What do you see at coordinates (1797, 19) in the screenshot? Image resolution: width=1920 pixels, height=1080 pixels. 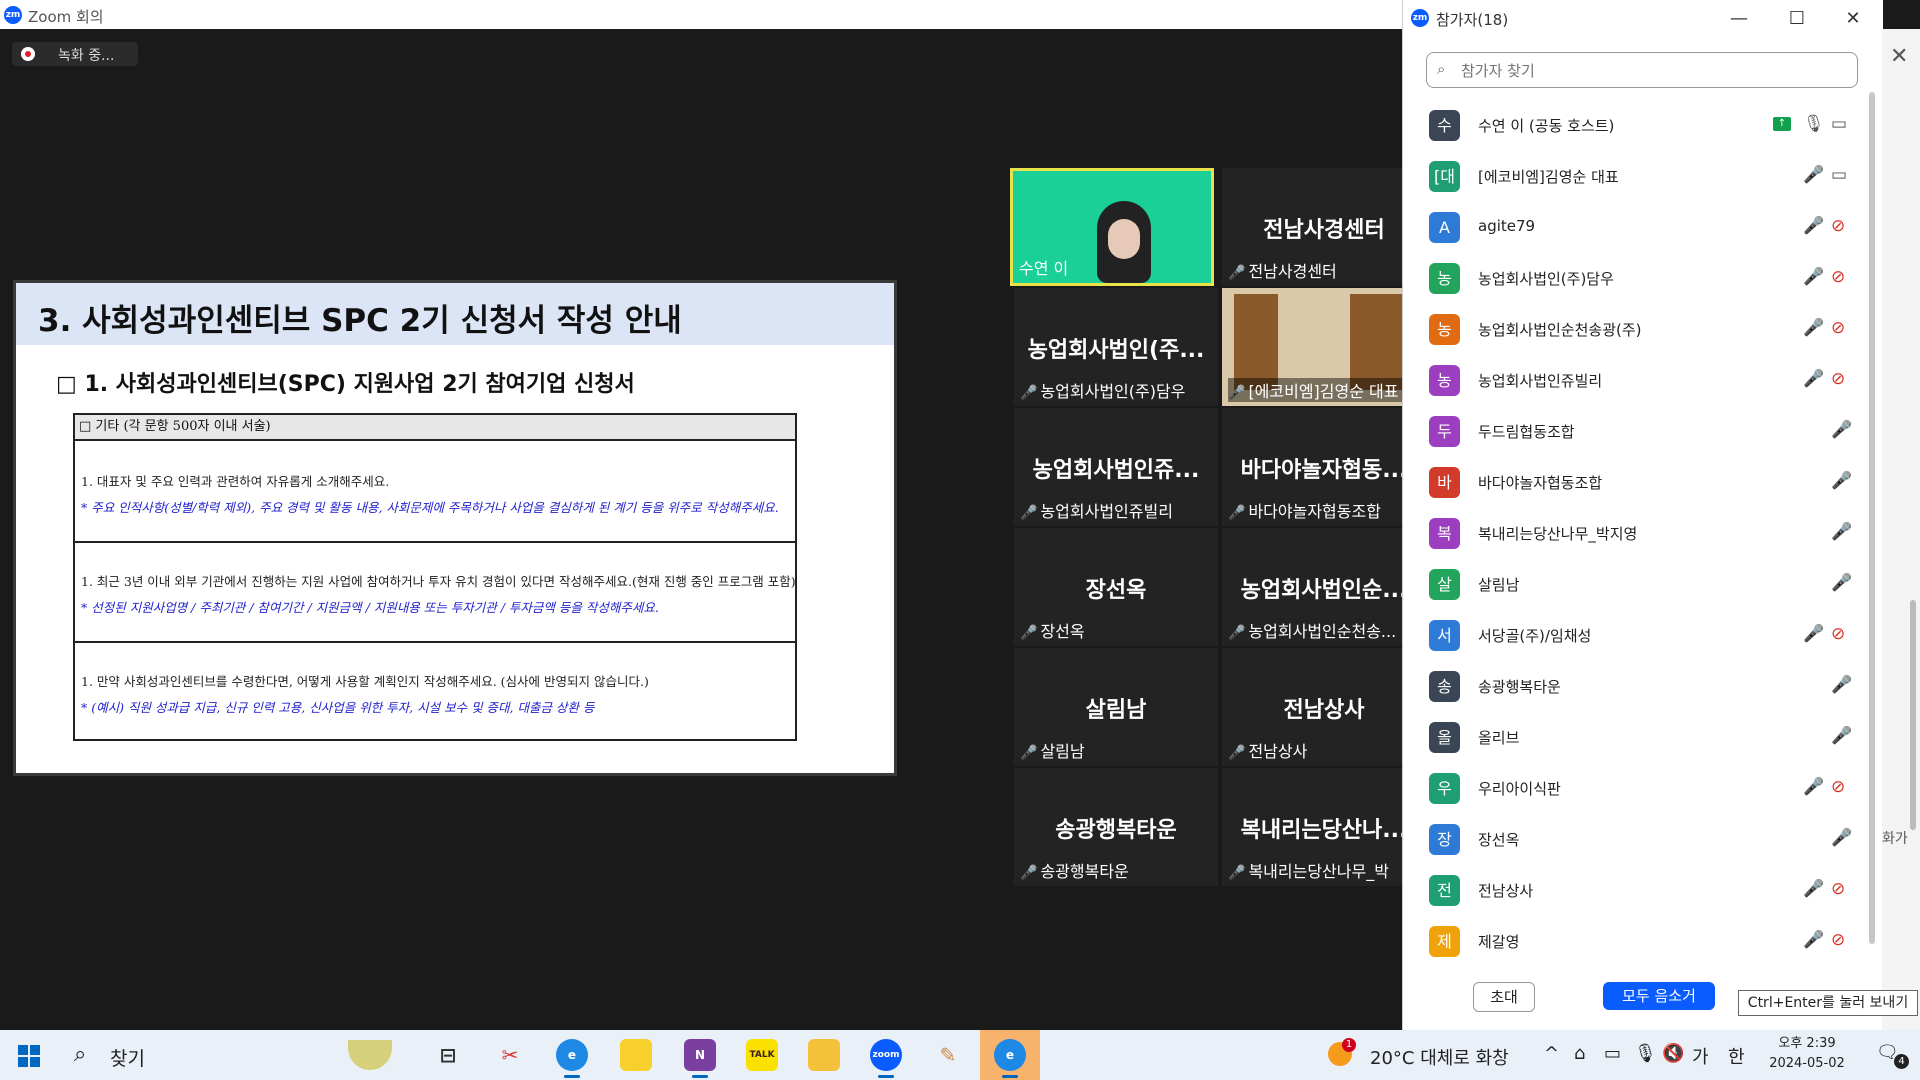 I see `maximize-button: ☐` at bounding box center [1797, 19].